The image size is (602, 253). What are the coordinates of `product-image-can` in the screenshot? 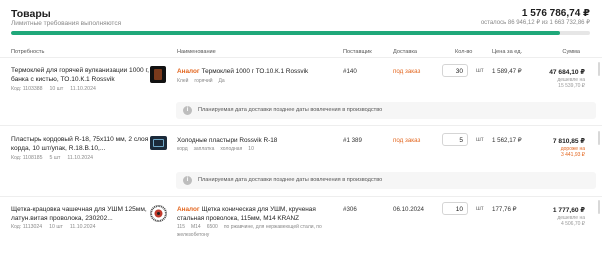 It's located at (158, 74).